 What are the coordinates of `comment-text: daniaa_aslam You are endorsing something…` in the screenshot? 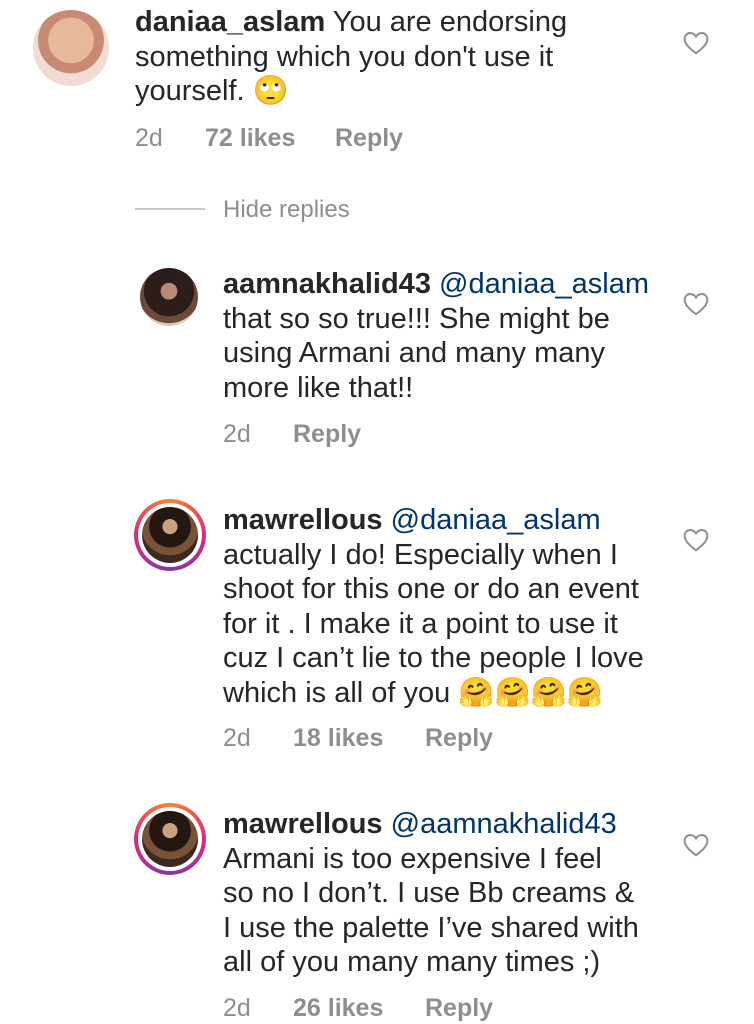 It's located at (415, 57).